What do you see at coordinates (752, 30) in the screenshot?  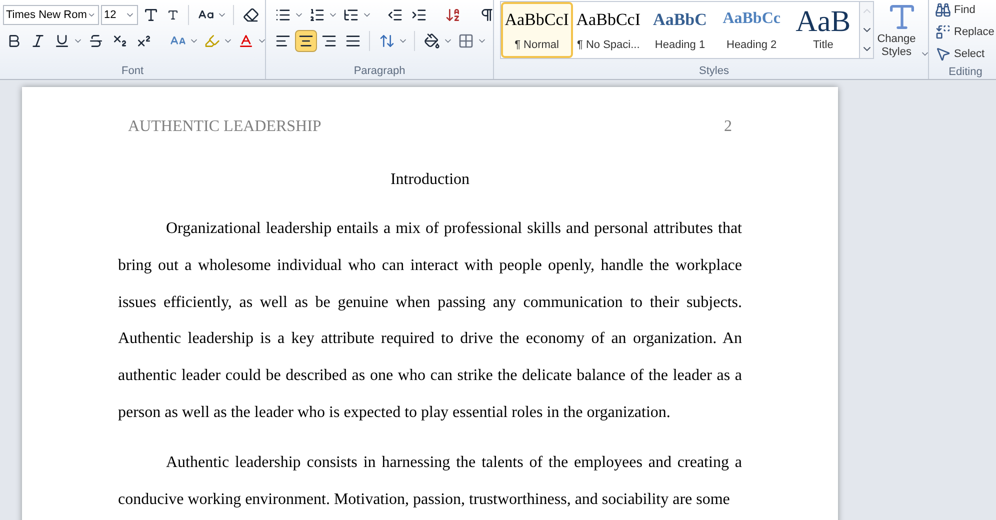 I see `style-option: AaBbCc Heading 2` at bounding box center [752, 30].